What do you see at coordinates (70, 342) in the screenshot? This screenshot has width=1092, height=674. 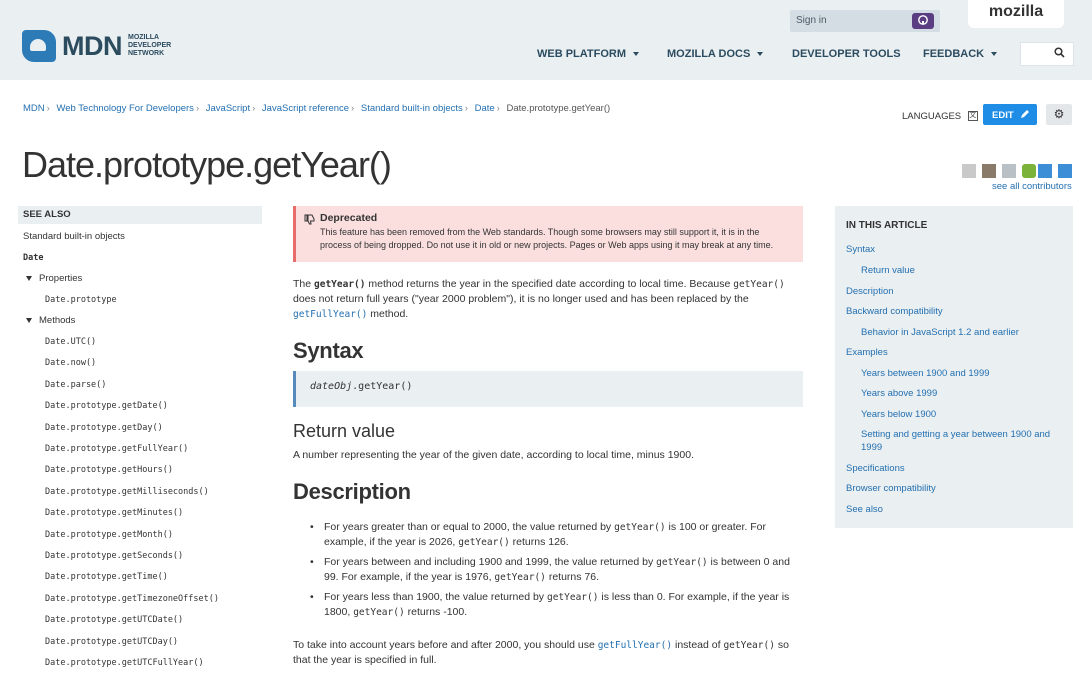 I see `sidebar-item-method: Date.UTC()` at bounding box center [70, 342].